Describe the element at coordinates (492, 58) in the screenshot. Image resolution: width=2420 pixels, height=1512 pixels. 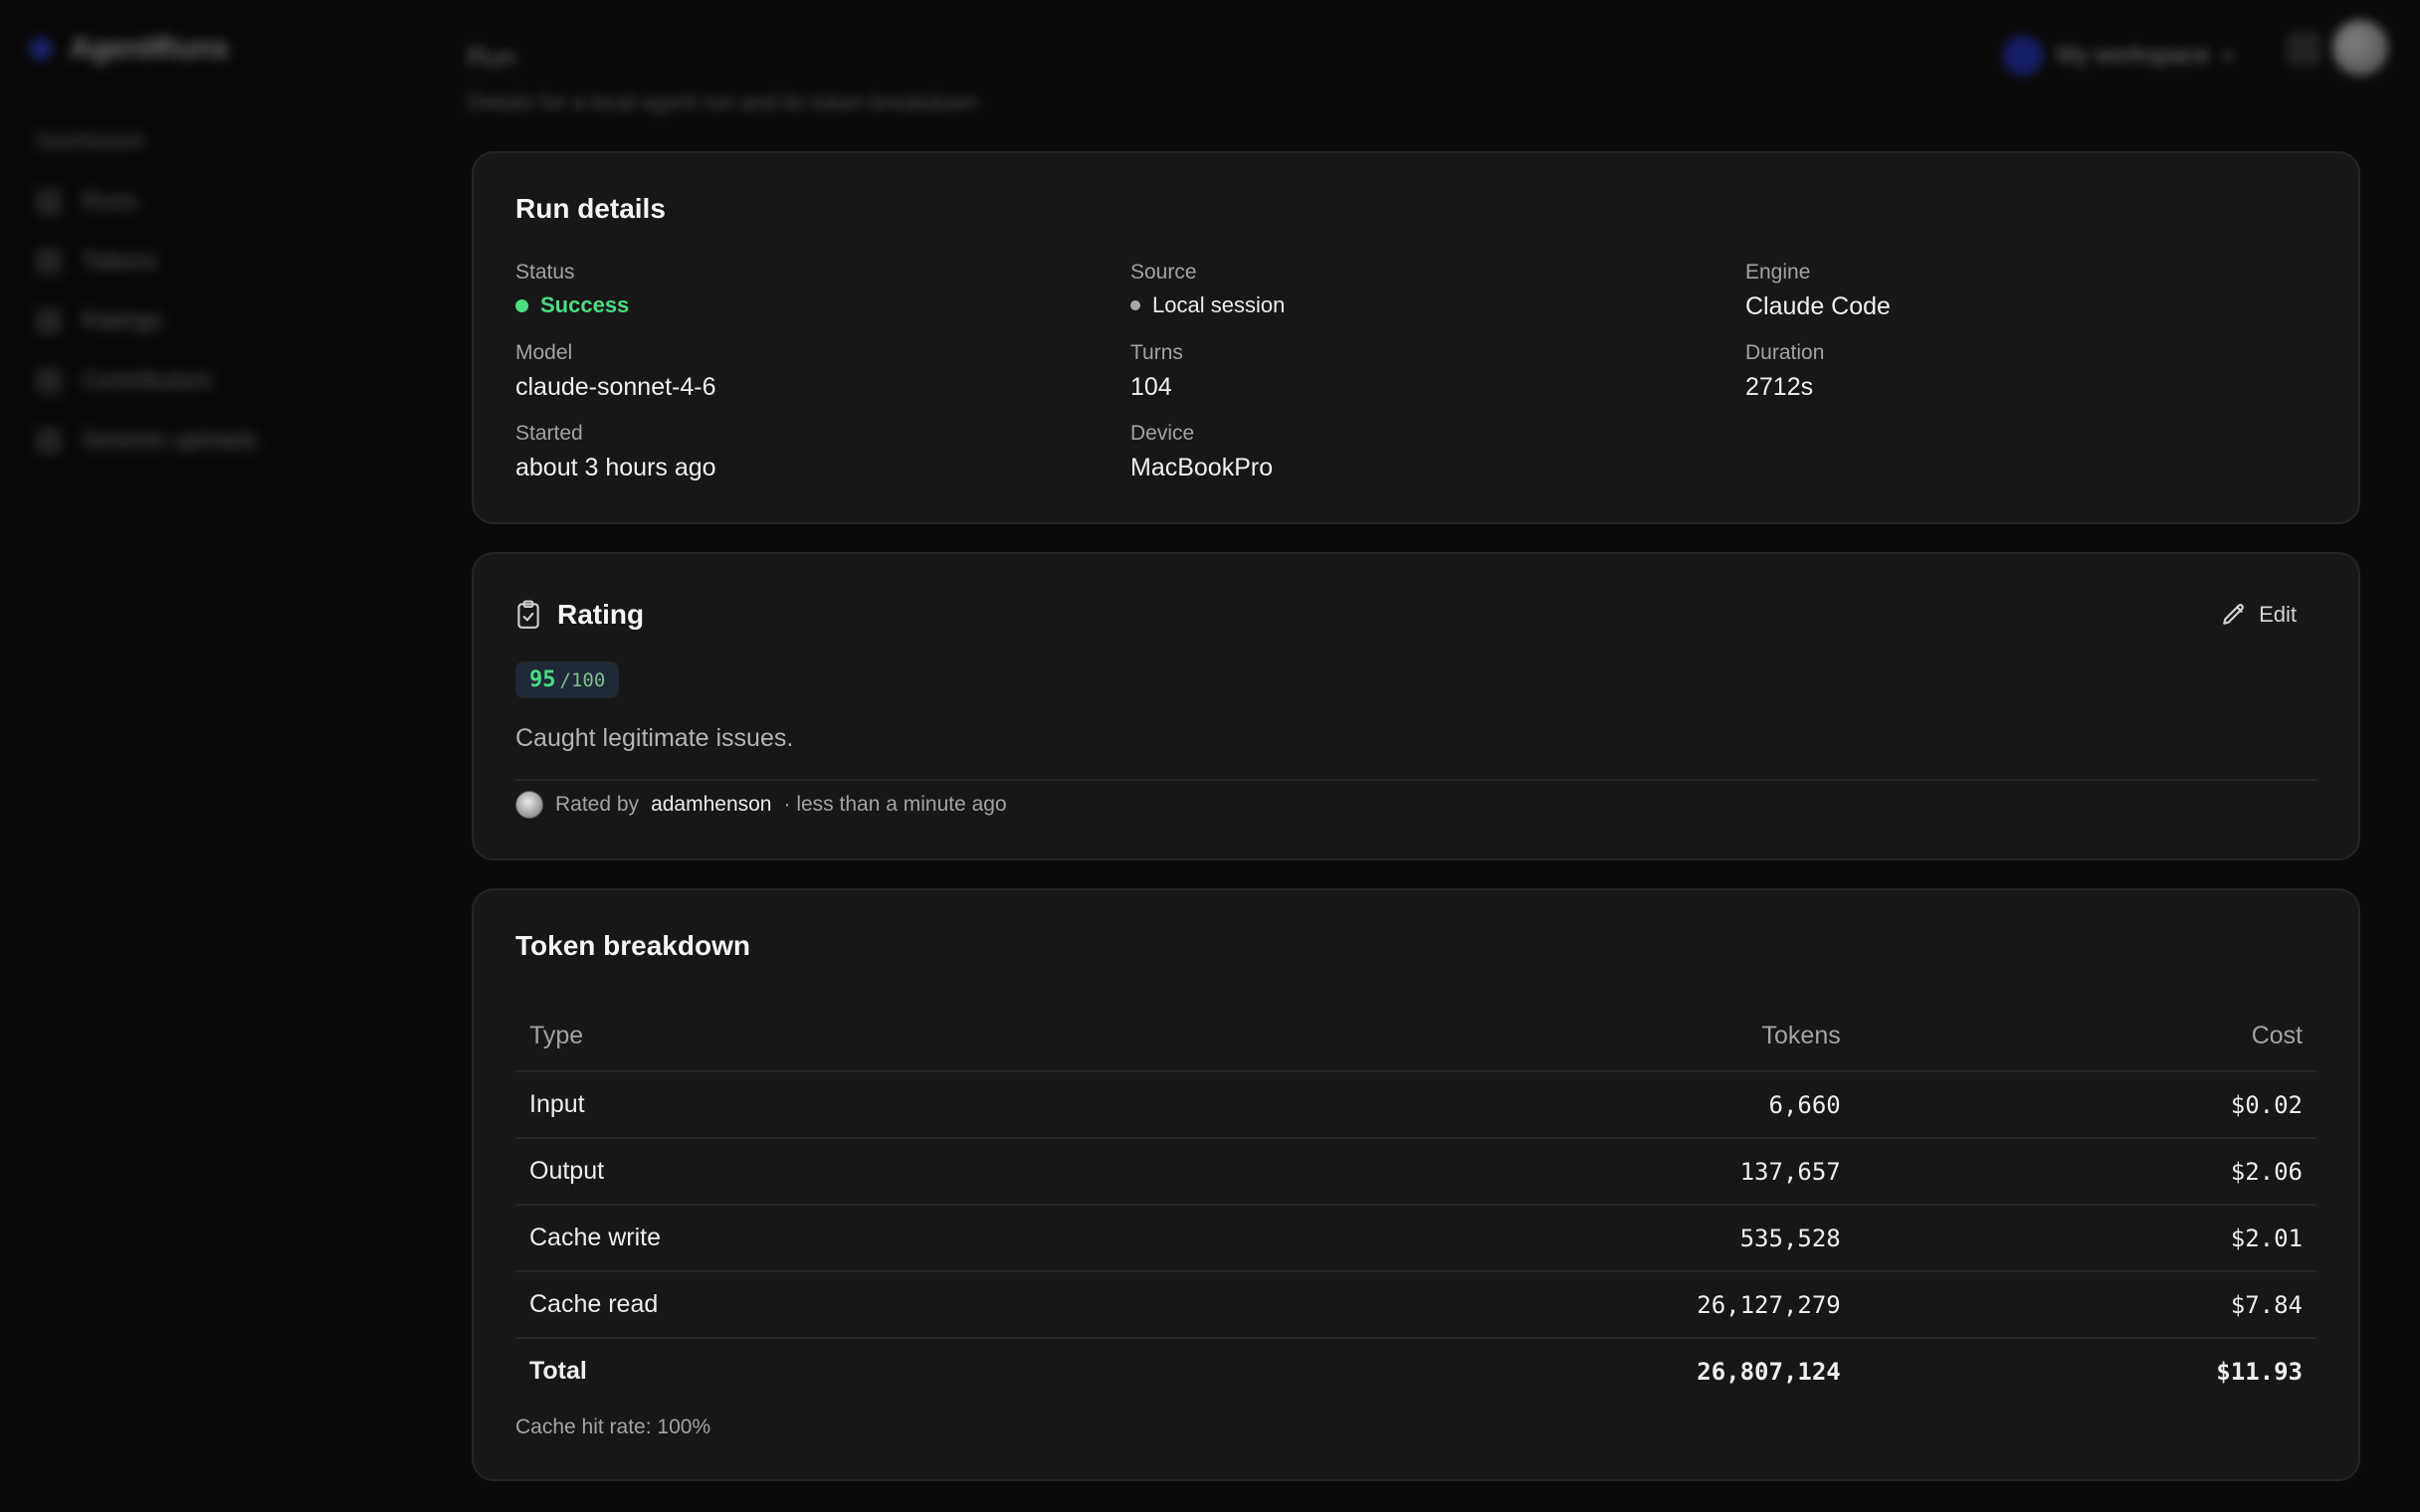
I see `breadcrumb: Run` at that location.